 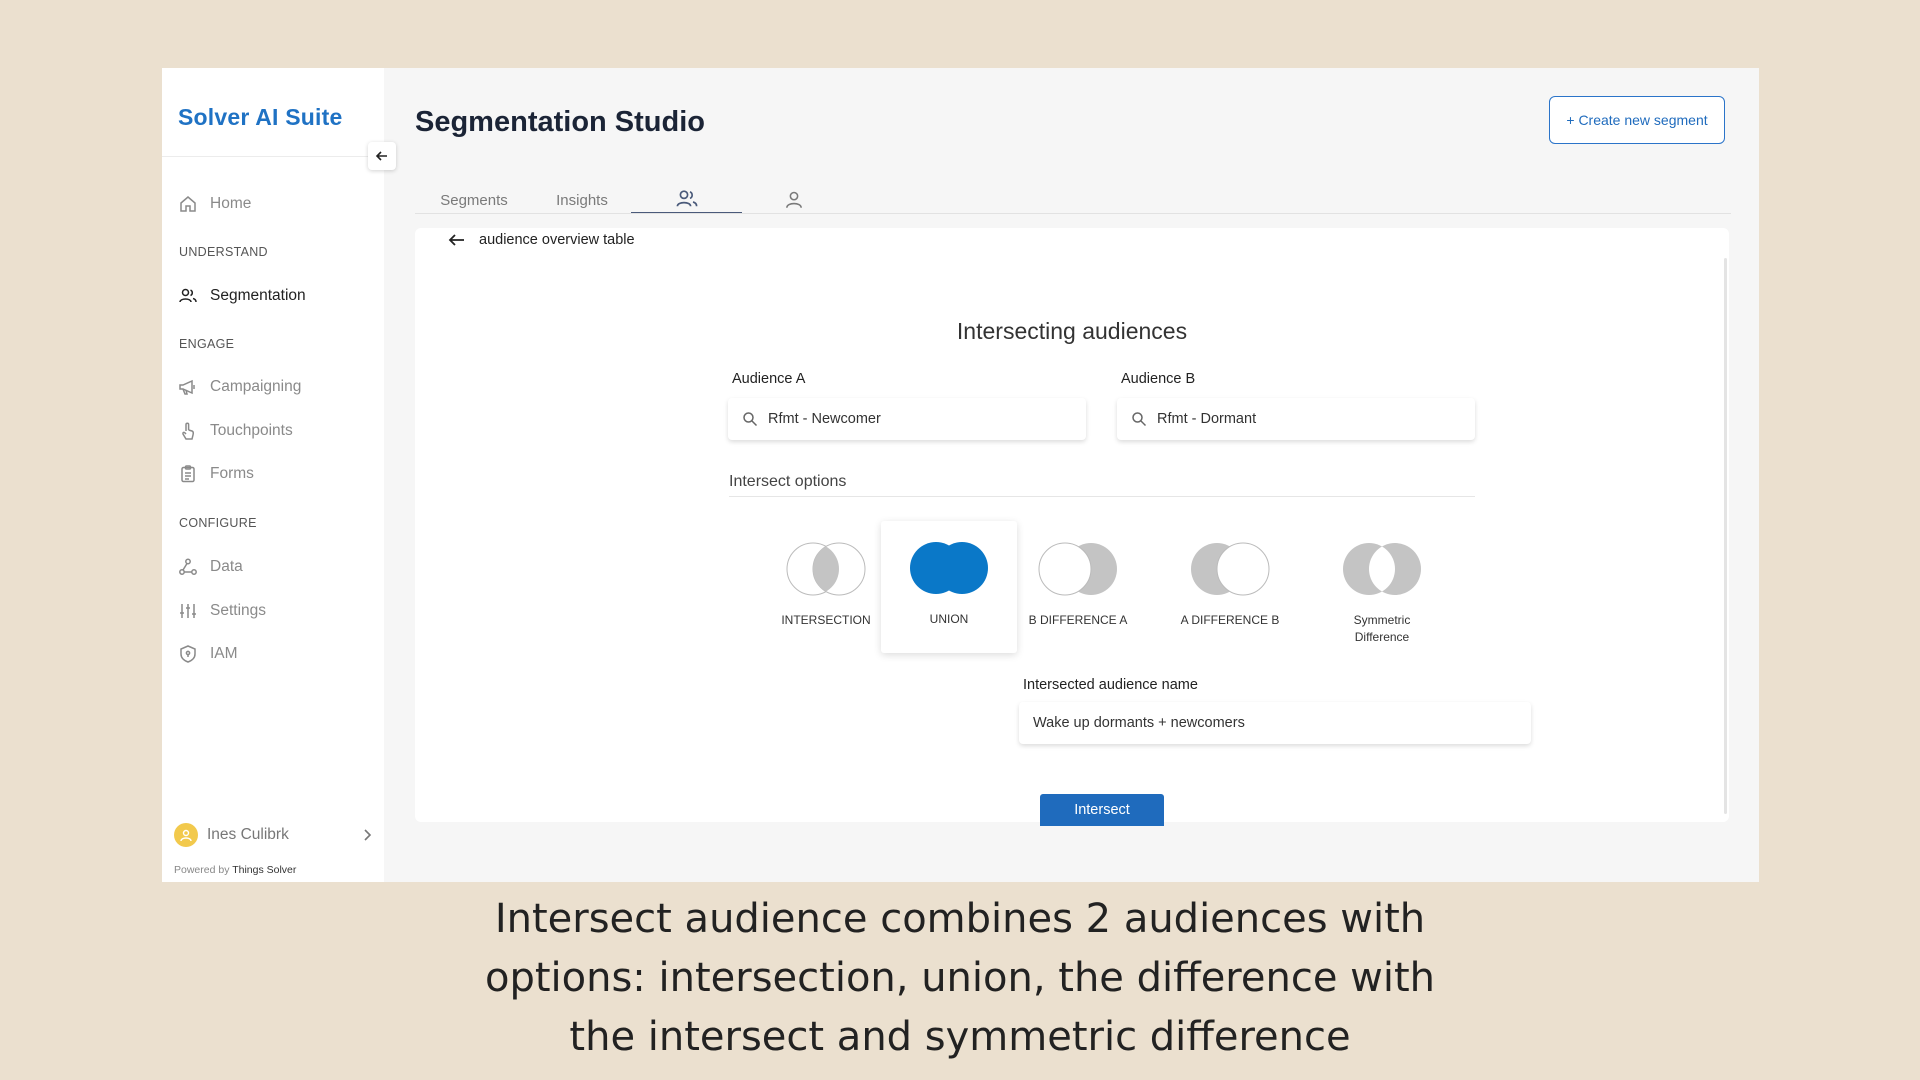 What do you see at coordinates (367, 835) in the screenshot?
I see `chevron-right-icon` at bounding box center [367, 835].